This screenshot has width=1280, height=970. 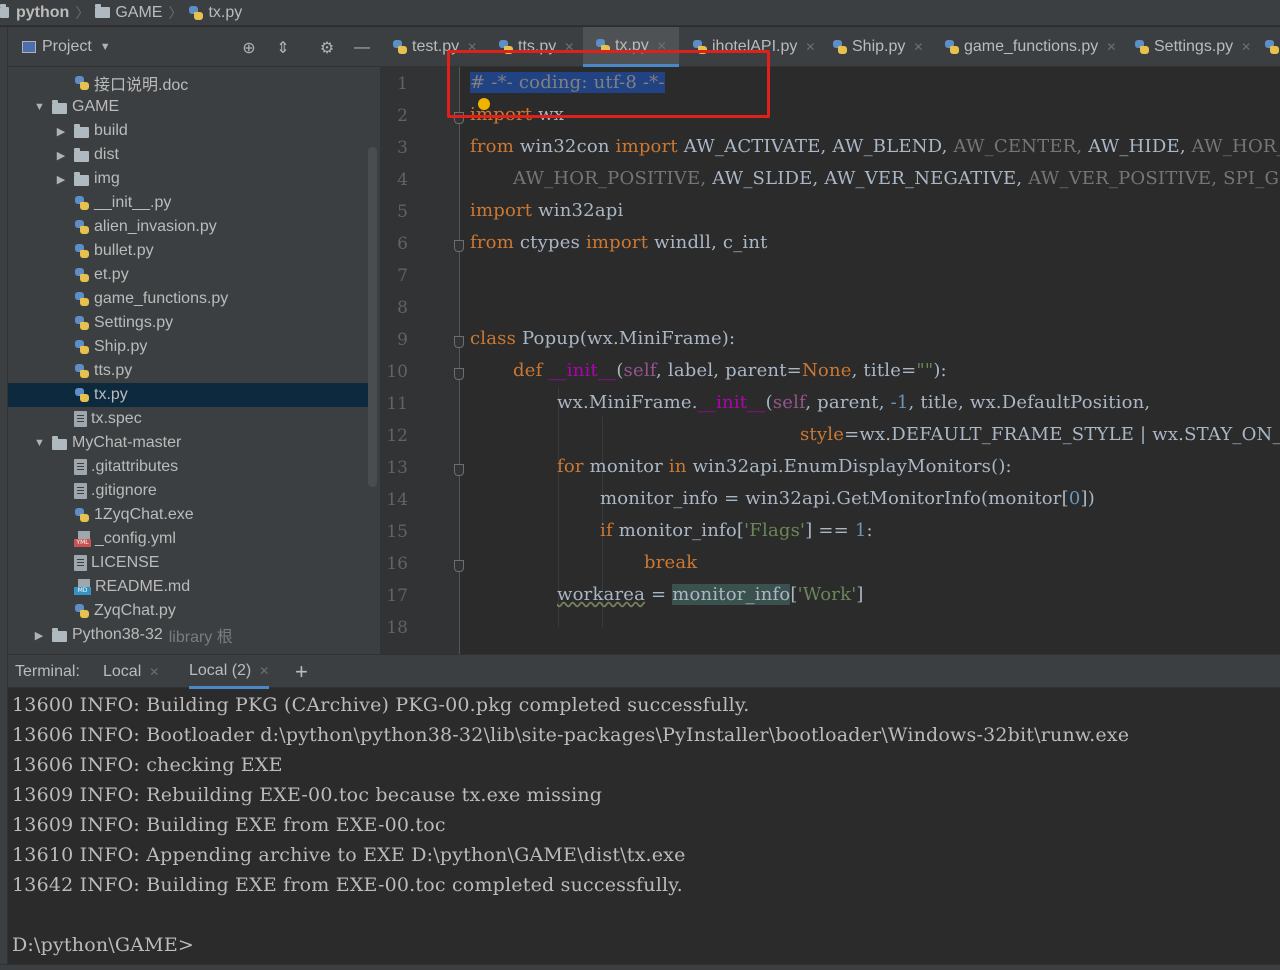 I want to click on line-number: 5, so click(x=402, y=212).